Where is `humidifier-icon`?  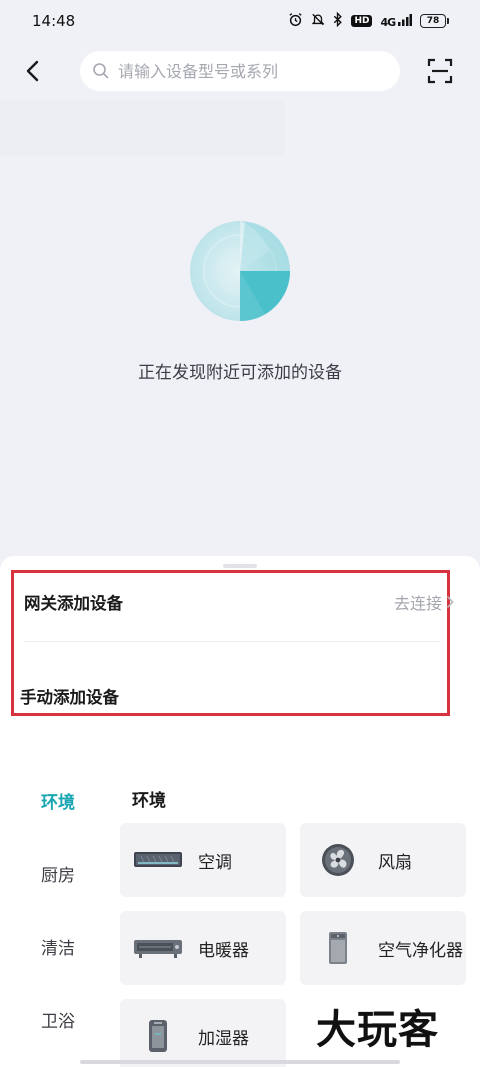
humidifier-icon is located at coordinates (158, 1036).